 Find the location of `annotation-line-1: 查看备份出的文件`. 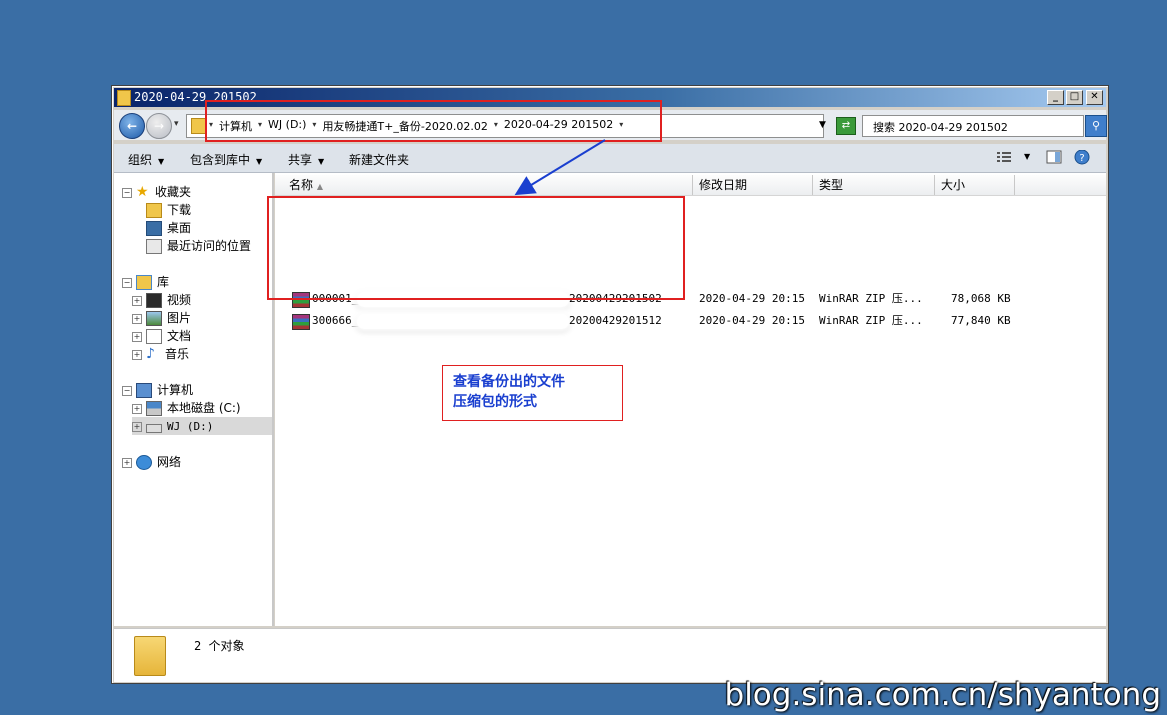

annotation-line-1: 查看备份出的文件 is located at coordinates (509, 382).